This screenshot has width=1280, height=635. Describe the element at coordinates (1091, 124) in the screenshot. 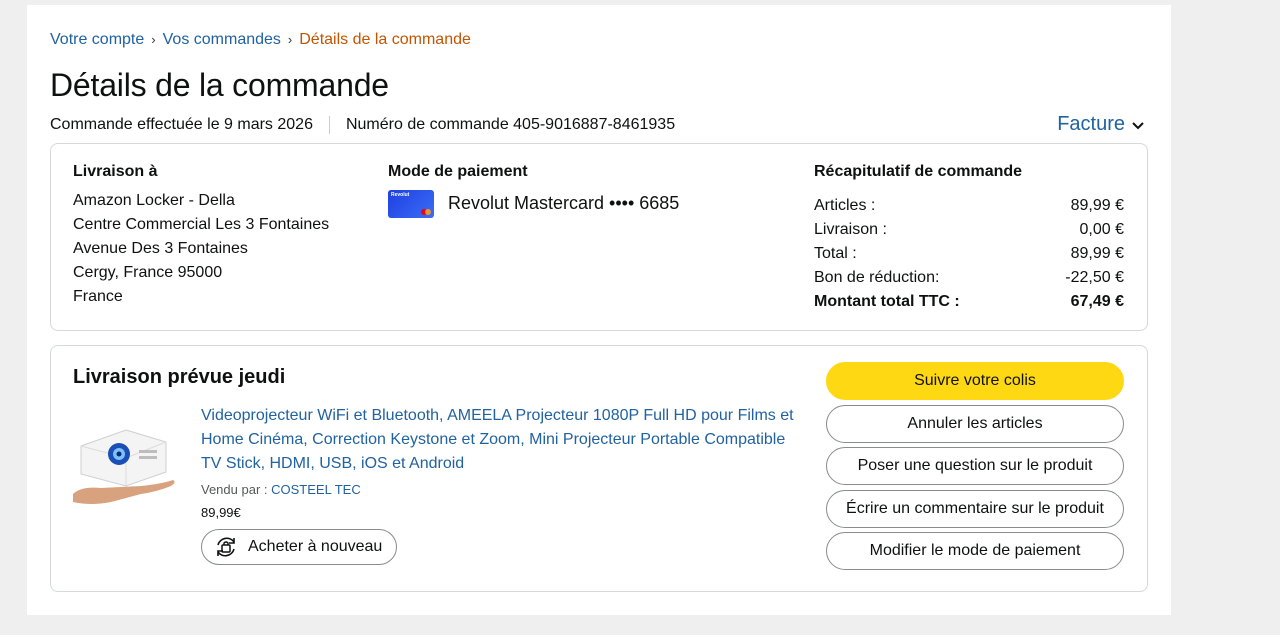

I see `invoice-label: Facture` at that location.